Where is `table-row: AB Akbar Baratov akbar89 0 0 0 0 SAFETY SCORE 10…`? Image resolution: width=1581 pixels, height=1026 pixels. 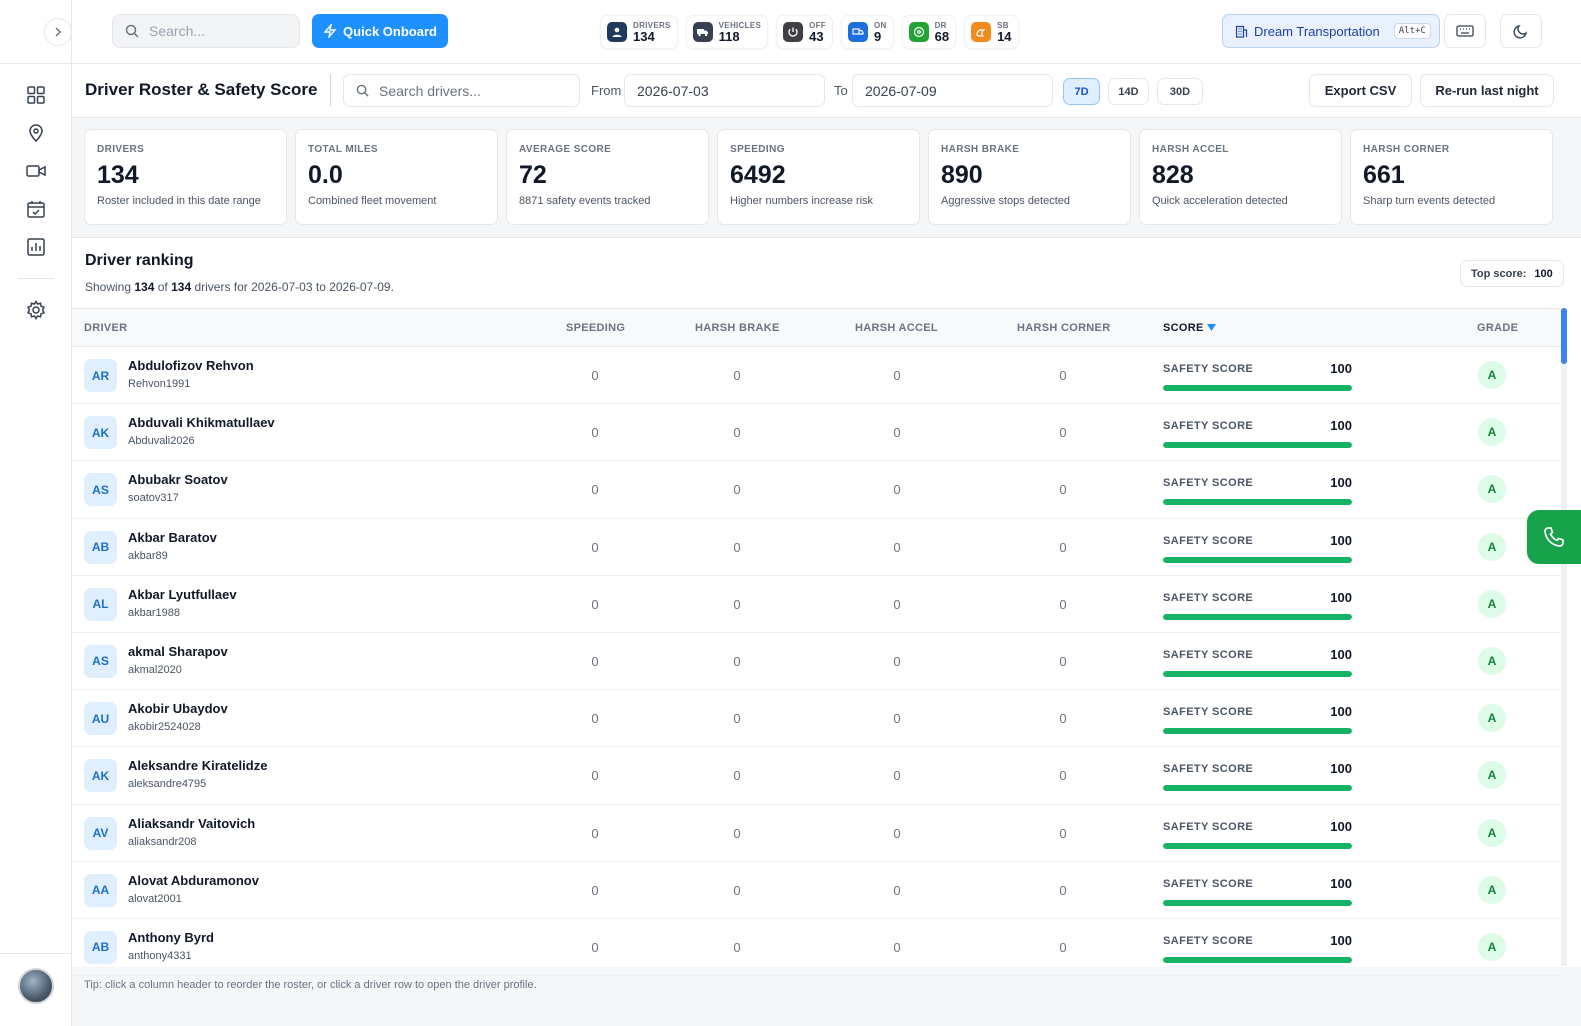
table-row: AB Akbar Baratov akbar89 0 0 0 0 SAFETY SCORE 10… is located at coordinates (818, 547).